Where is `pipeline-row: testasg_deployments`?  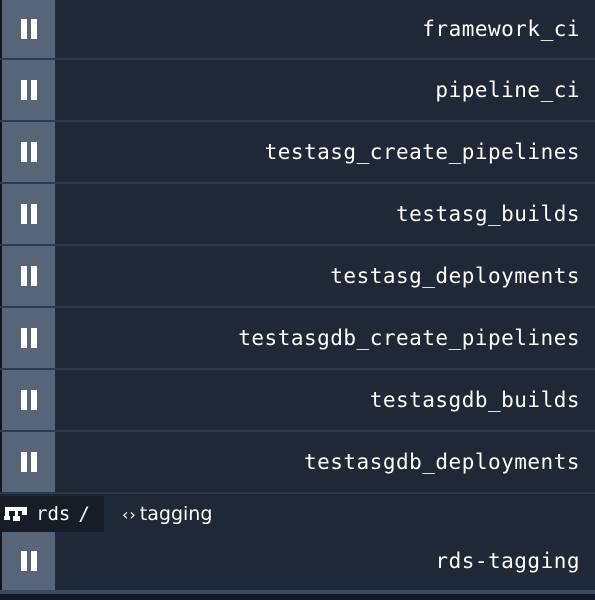 pipeline-row: testasg_deployments is located at coordinates (297, 277).